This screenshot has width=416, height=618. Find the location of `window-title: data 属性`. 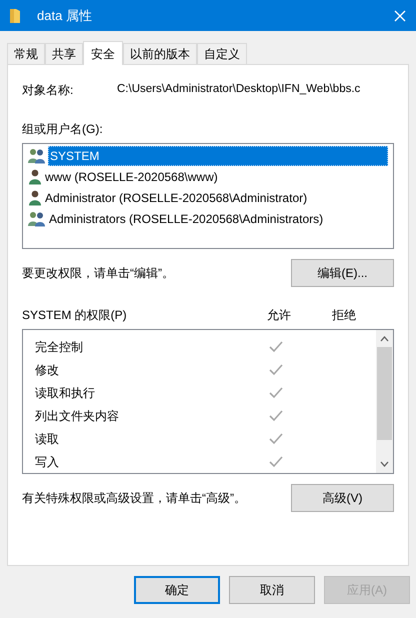

window-title: data 属性 is located at coordinates (64, 15).